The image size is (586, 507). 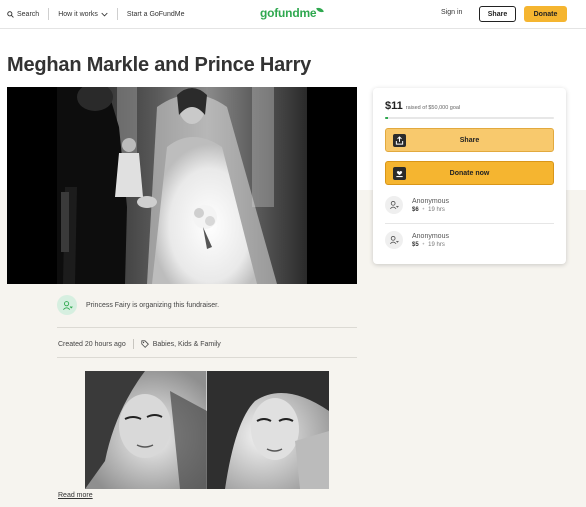 I want to click on donor-item: Anonymous $6 • 19 hrs, so click(x=417, y=205).